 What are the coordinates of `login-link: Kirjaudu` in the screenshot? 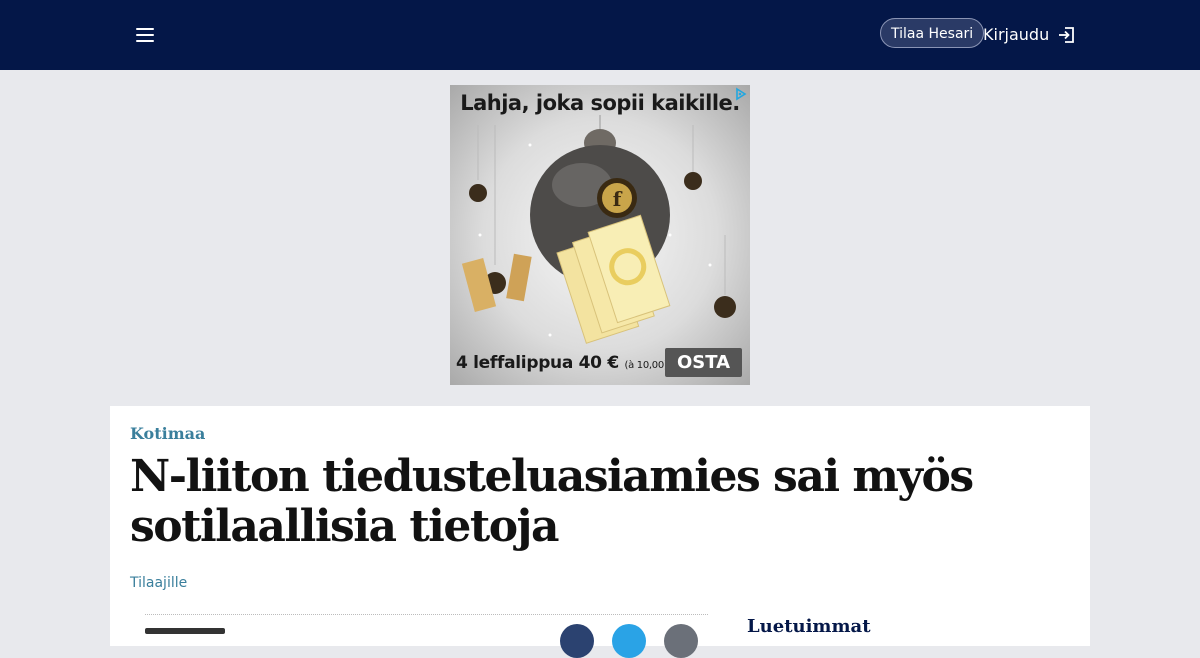 It's located at (1029, 35).